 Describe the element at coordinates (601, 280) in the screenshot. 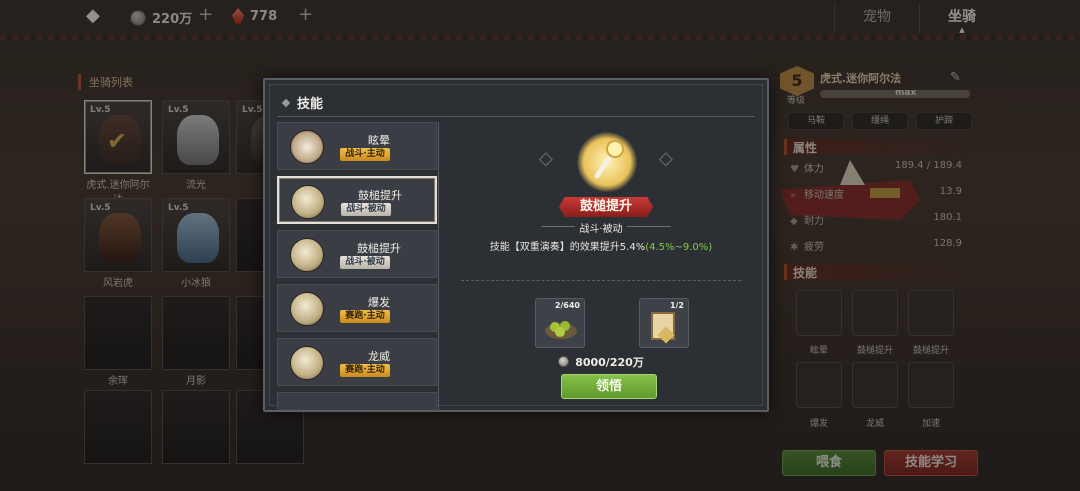

I see `dashed-divider` at that location.